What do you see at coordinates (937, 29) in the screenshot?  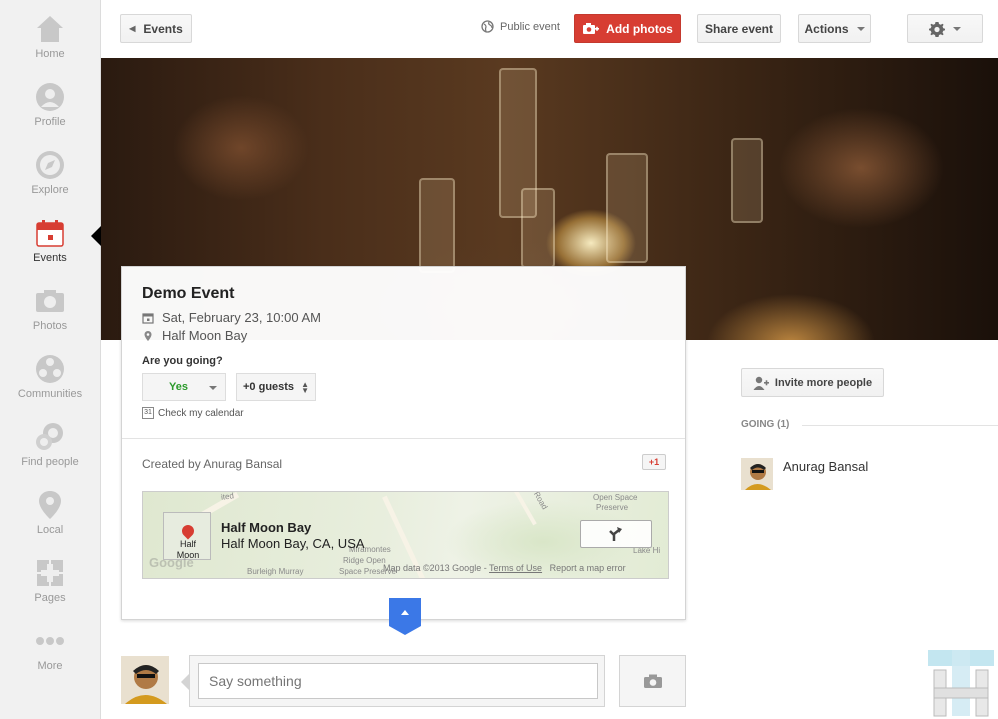 I see `gear-icon` at bounding box center [937, 29].